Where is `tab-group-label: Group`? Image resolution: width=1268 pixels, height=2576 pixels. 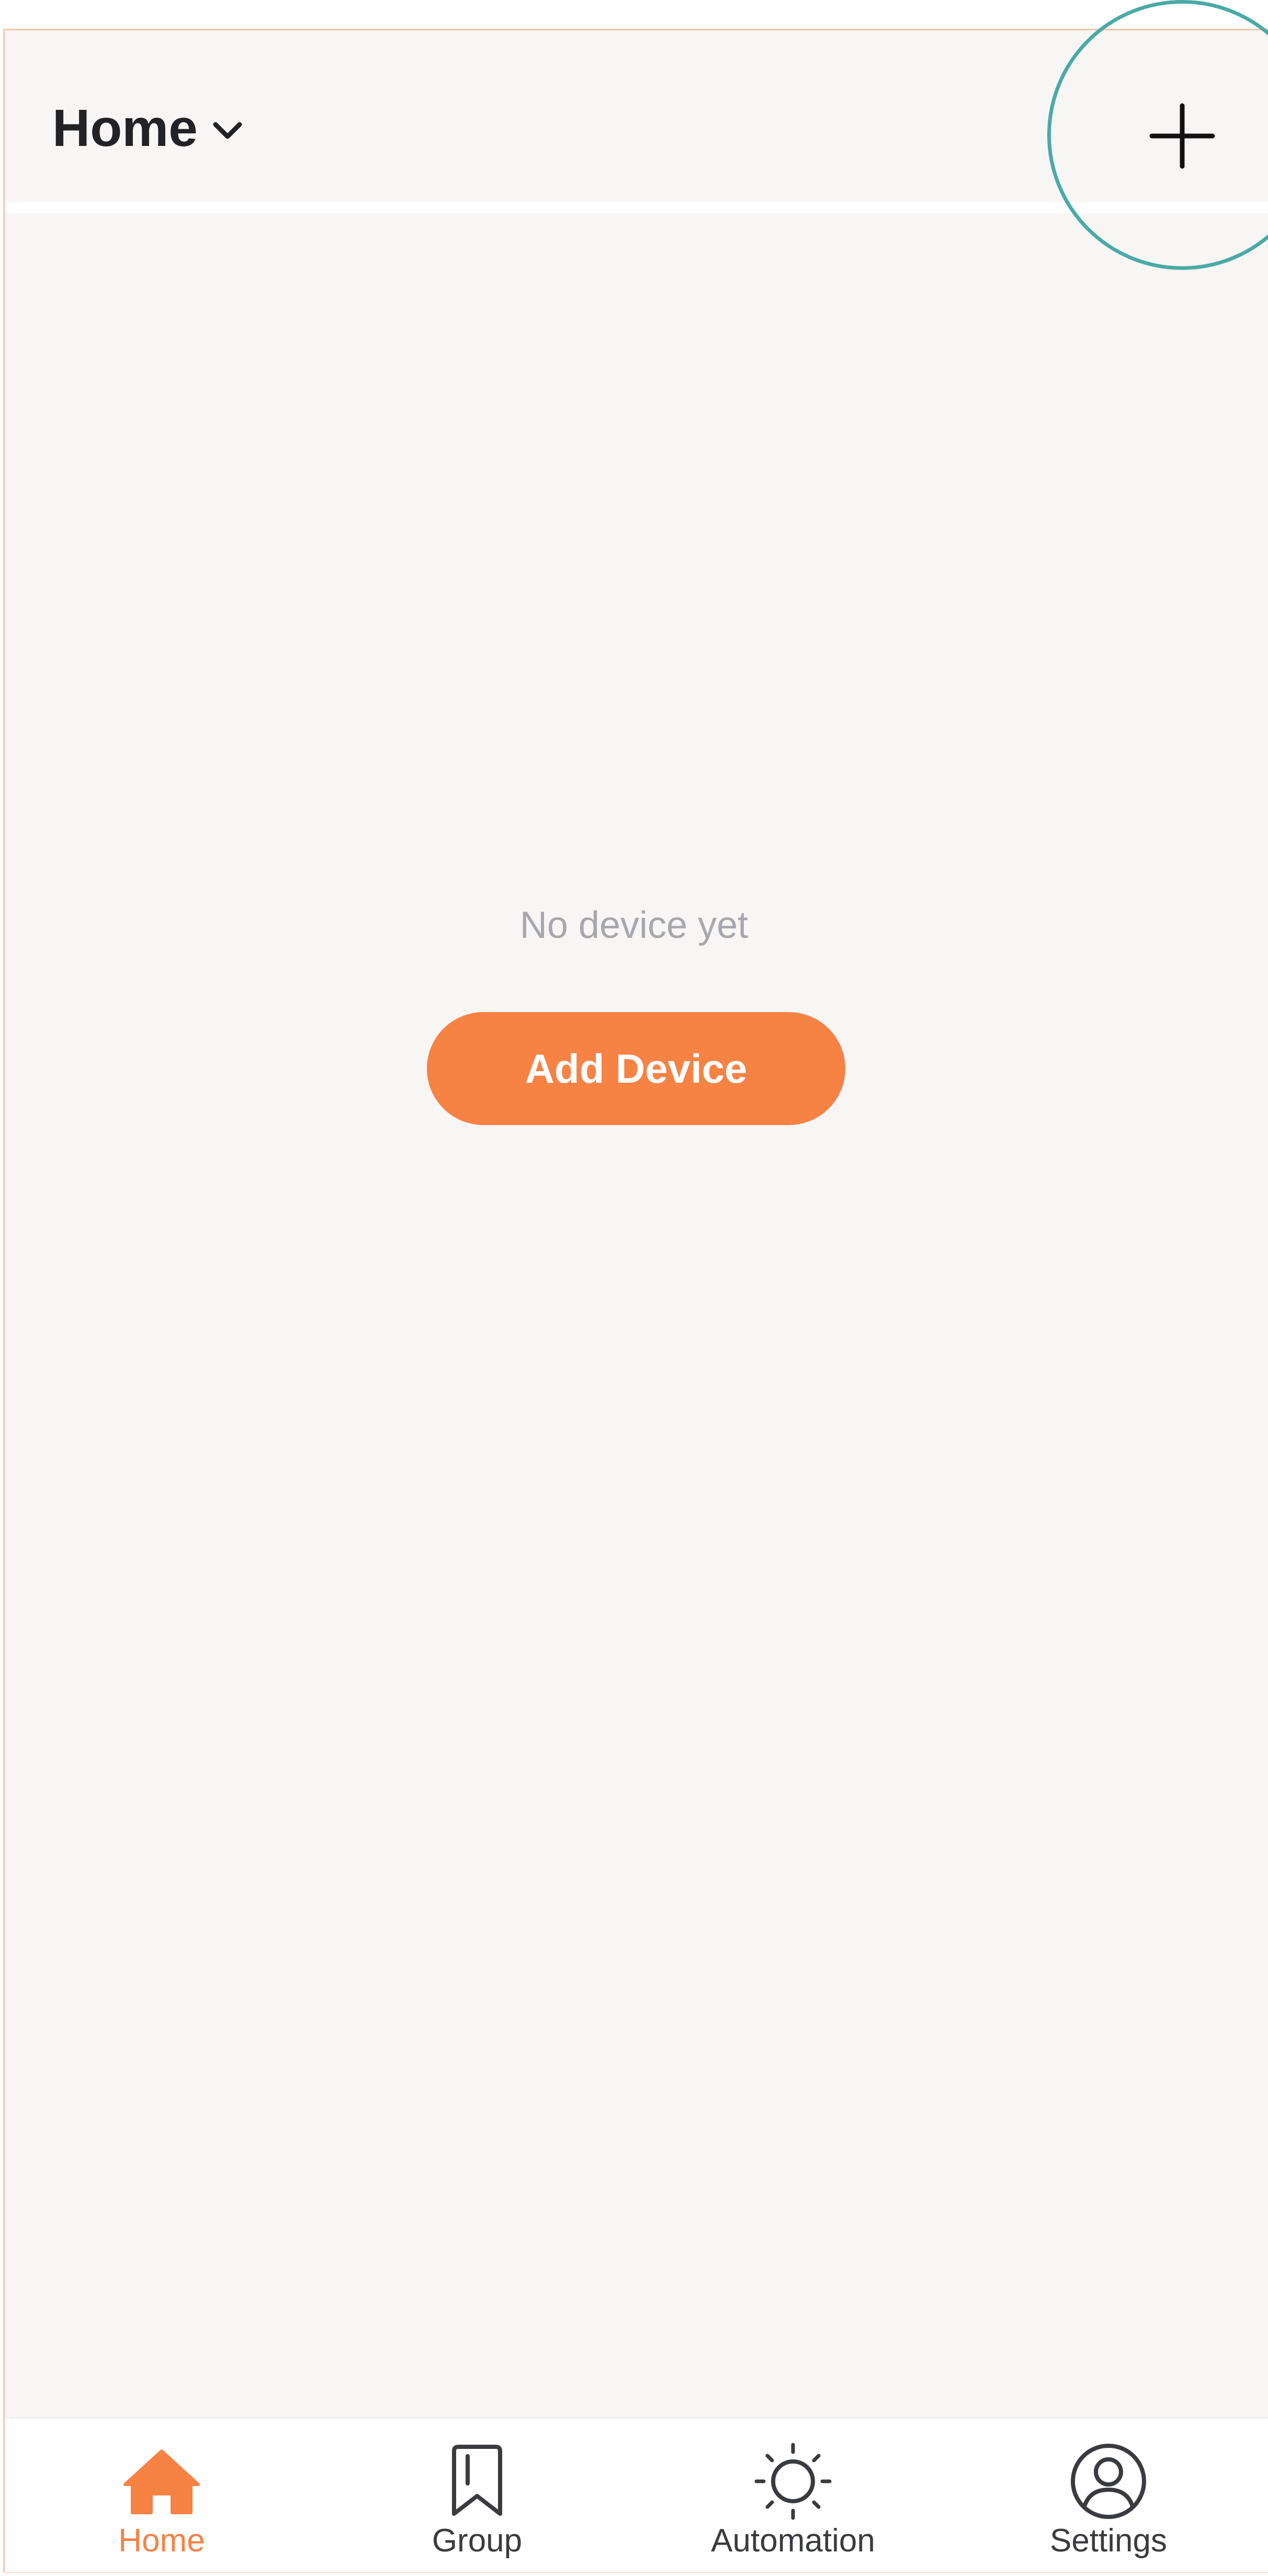 tab-group-label: Group is located at coordinates (477, 2541).